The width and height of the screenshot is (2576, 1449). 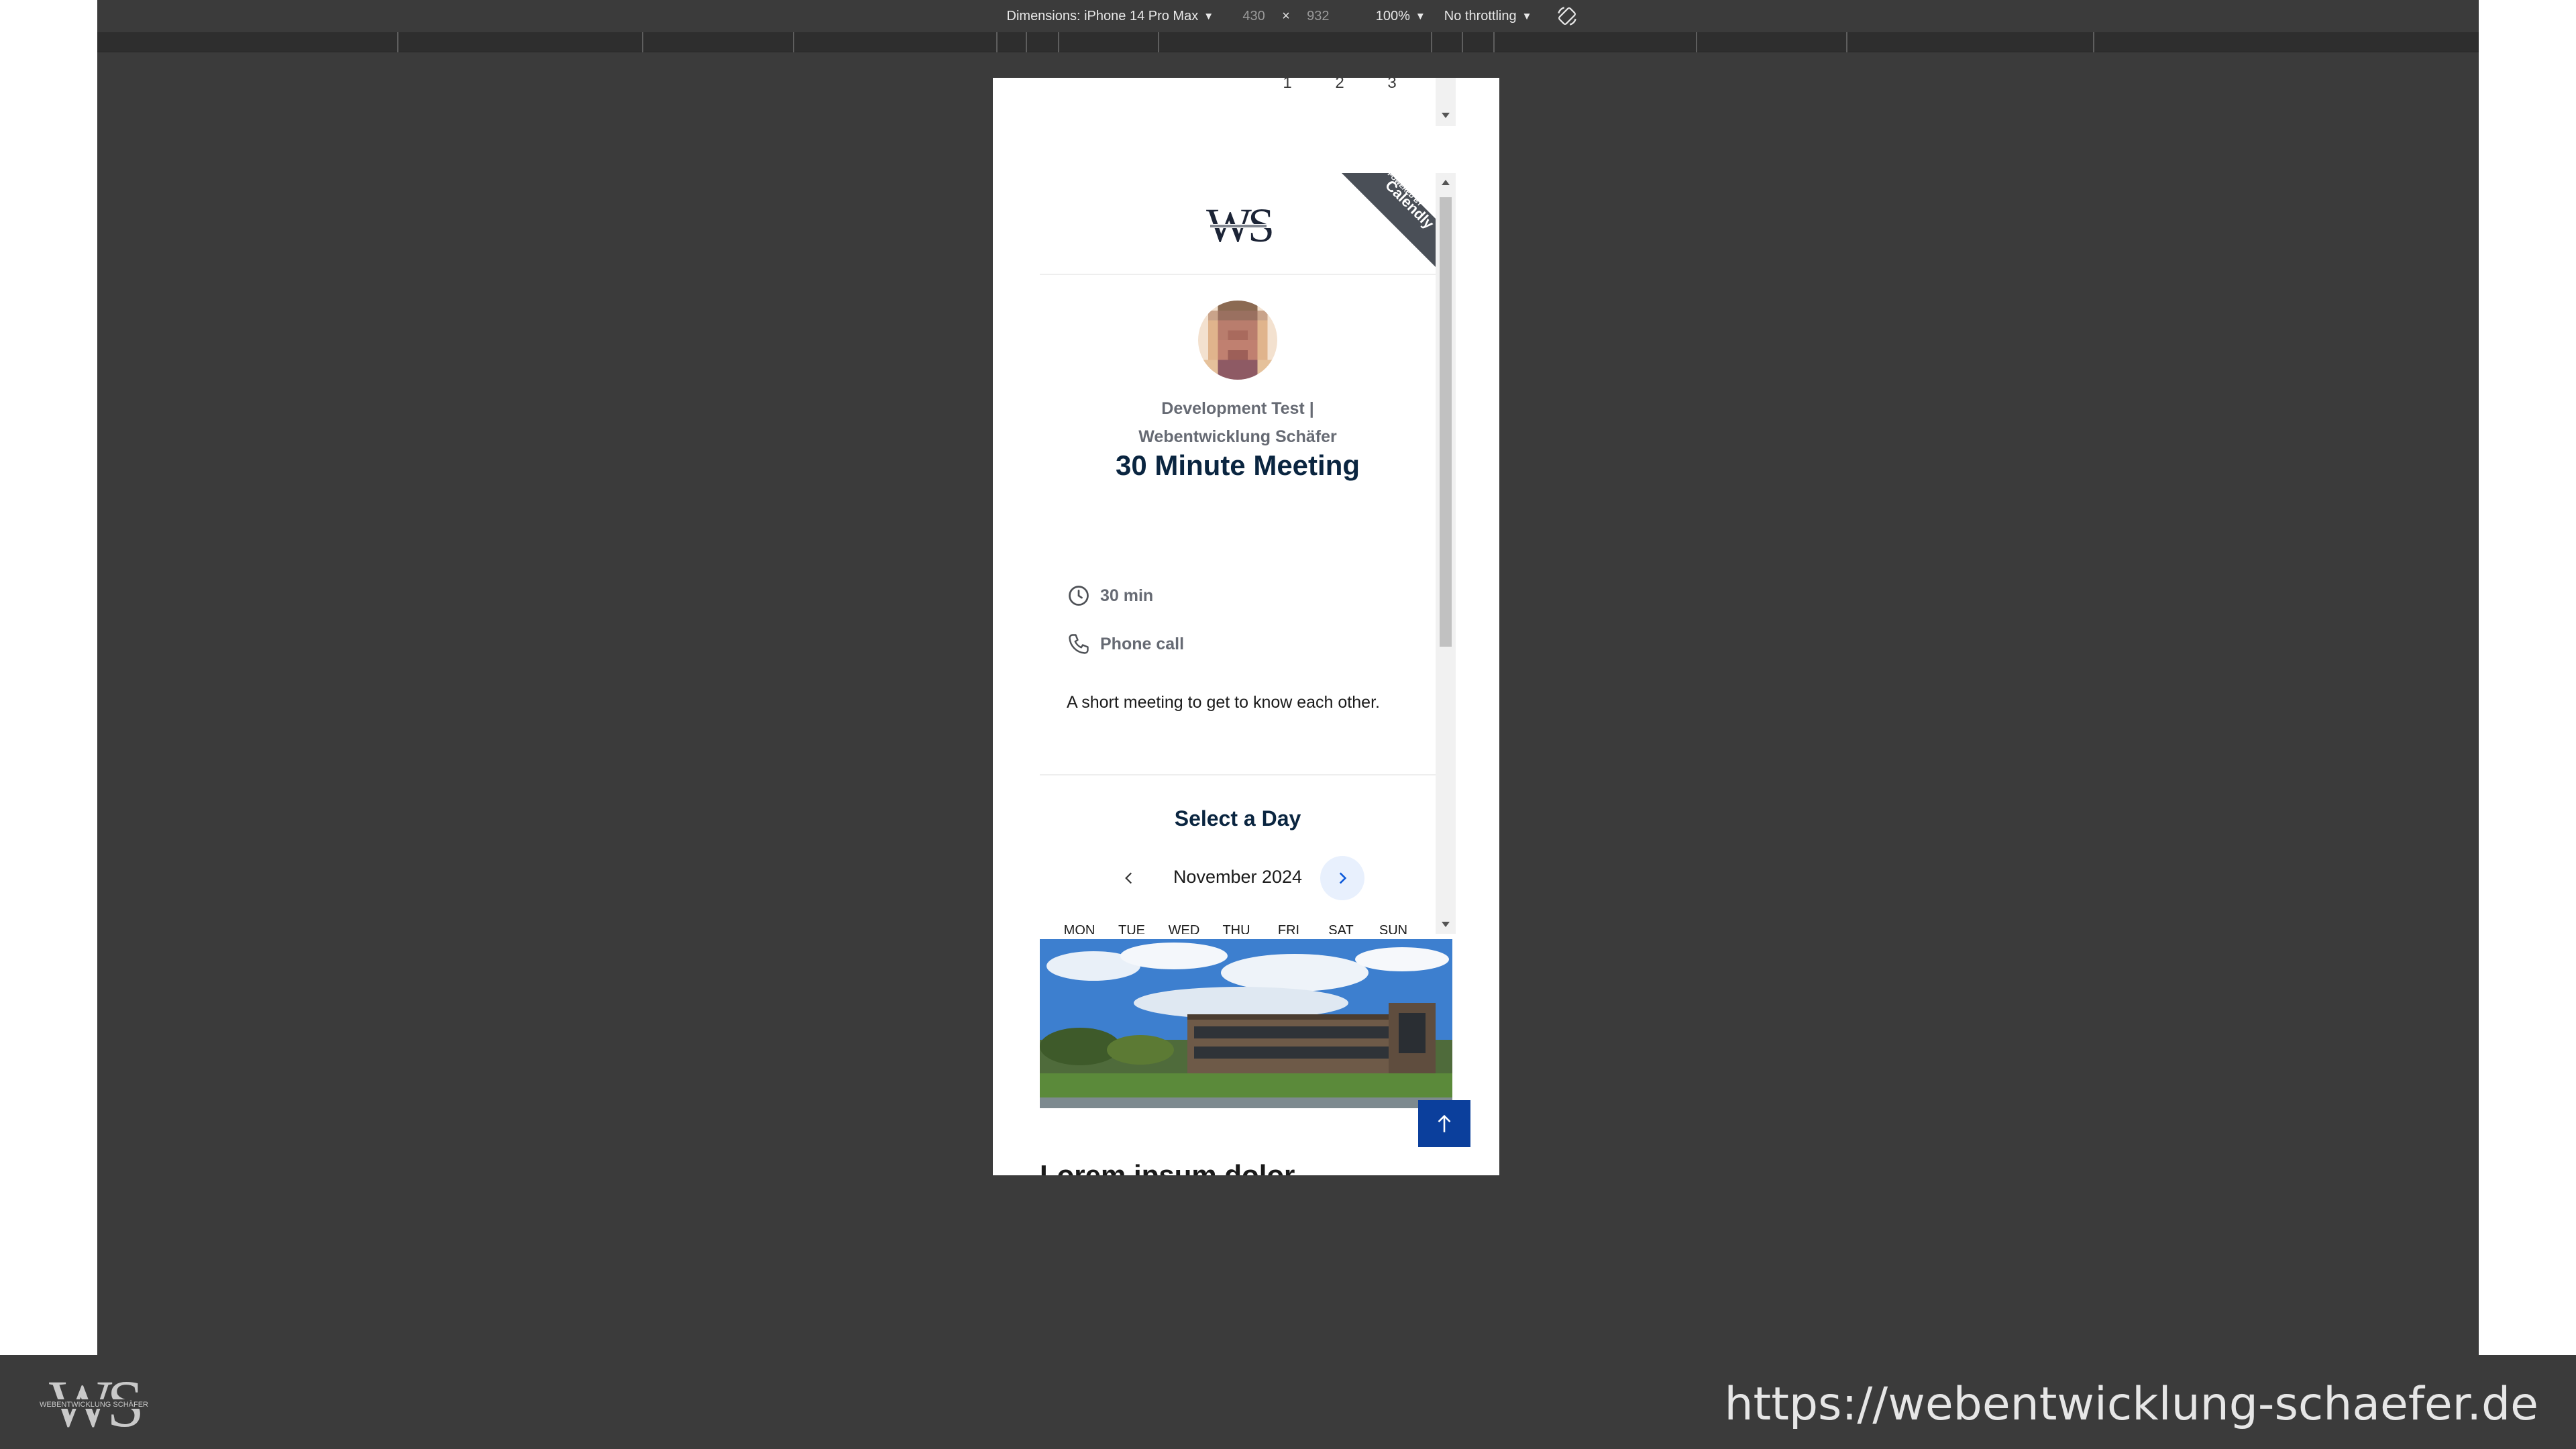 I want to click on section-heading: Lorem ipsum dolor, so click(x=1167, y=1167).